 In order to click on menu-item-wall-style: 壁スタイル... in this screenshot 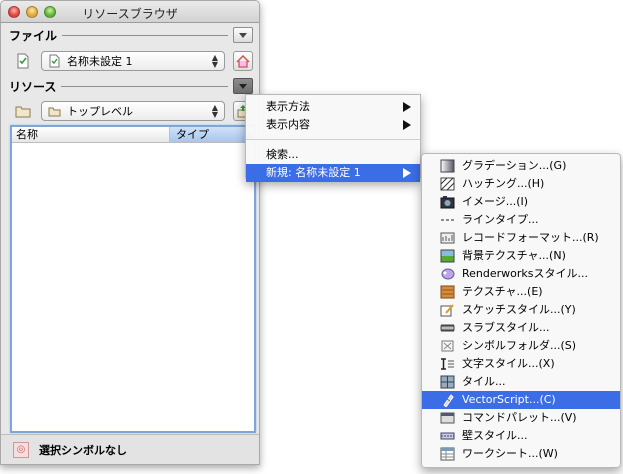, I will do `click(521, 436)`.